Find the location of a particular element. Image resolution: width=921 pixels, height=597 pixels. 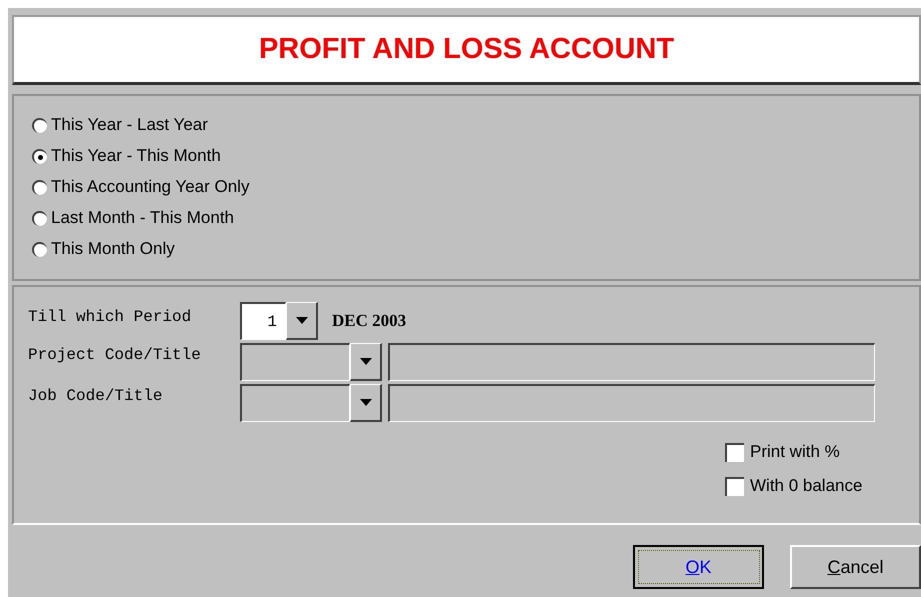

field-label: Till which Period is located at coordinates (110, 317).